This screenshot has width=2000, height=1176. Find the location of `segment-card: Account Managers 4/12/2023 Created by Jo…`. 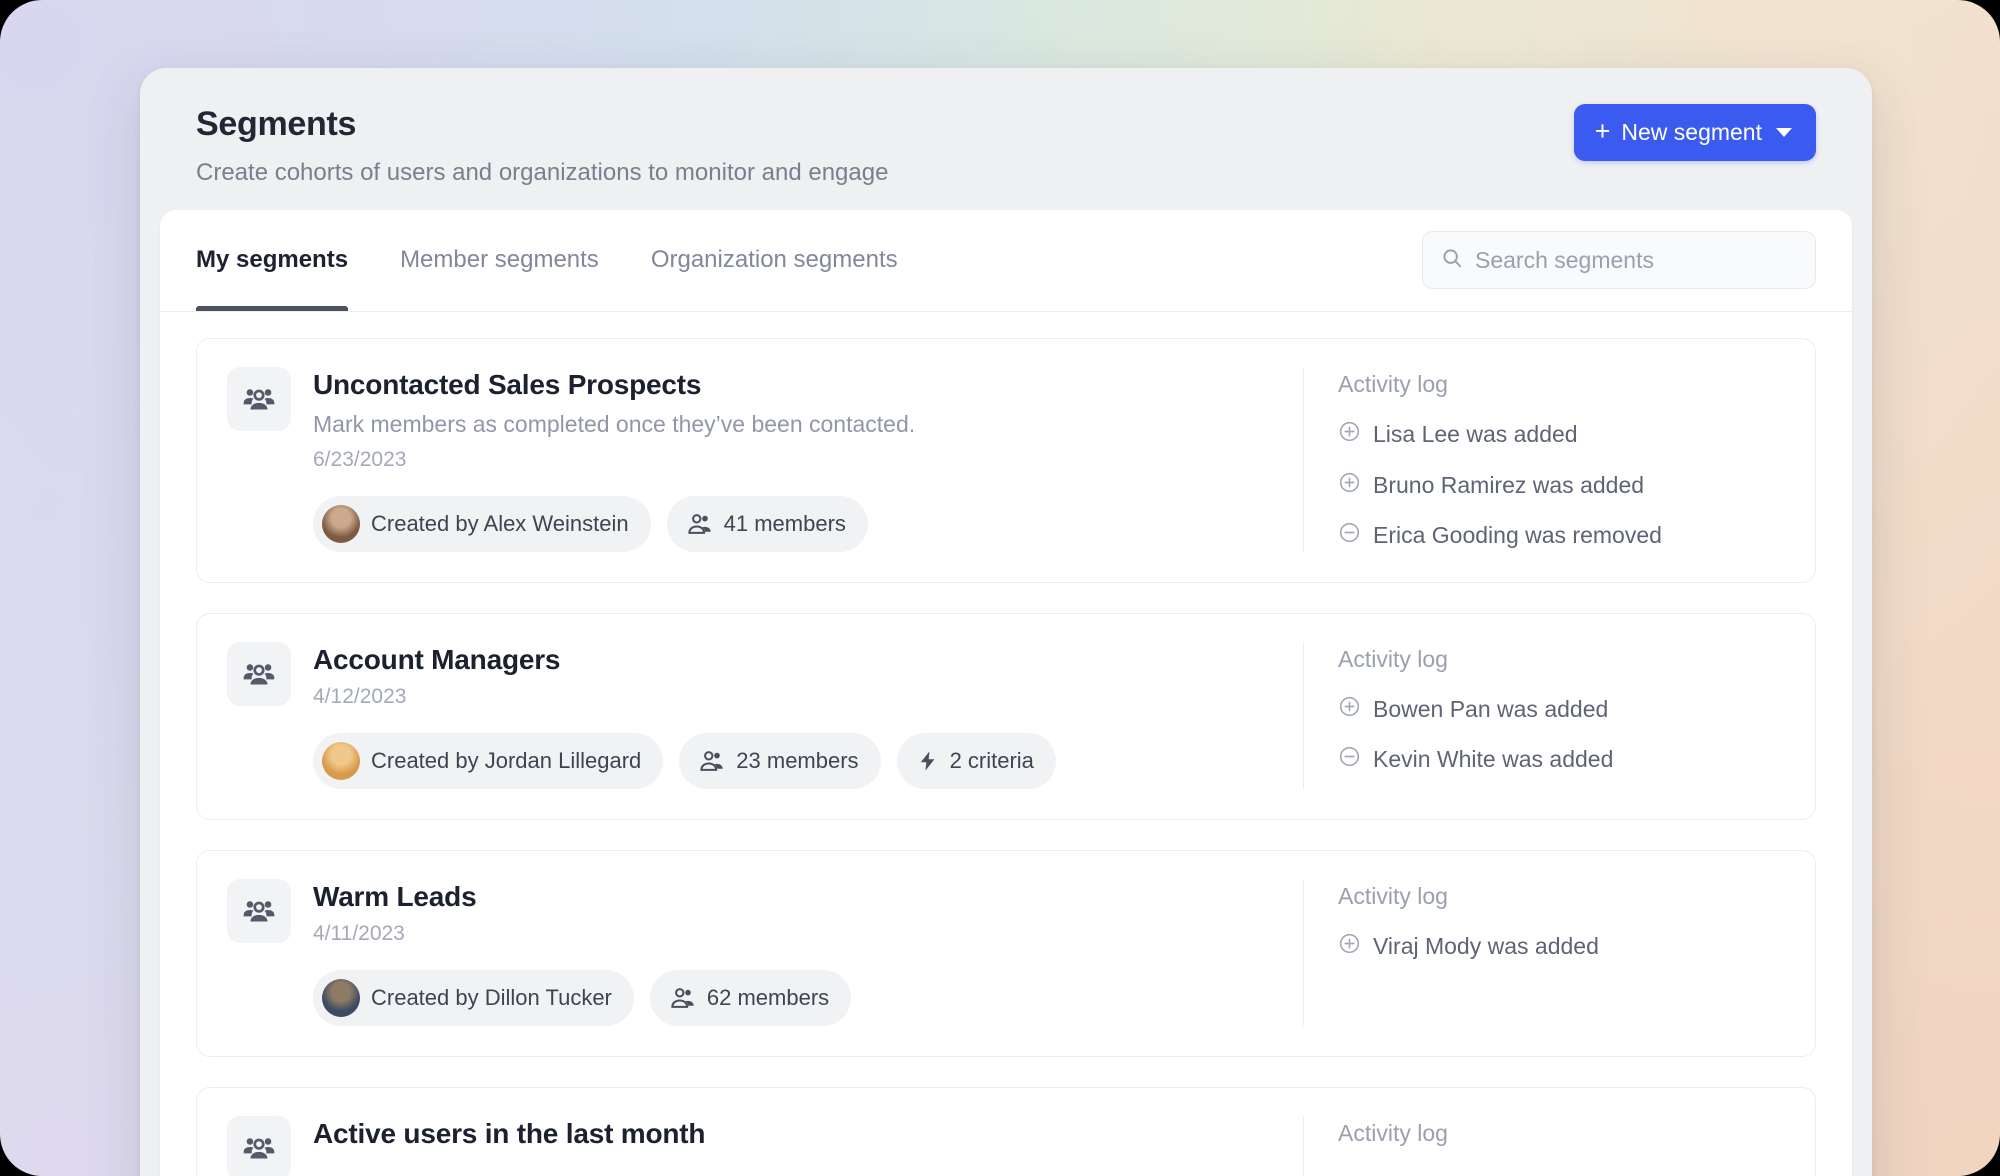

segment-card: Account Managers 4/12/2023 Created by Jo… is located at coordinates (1006, 716).